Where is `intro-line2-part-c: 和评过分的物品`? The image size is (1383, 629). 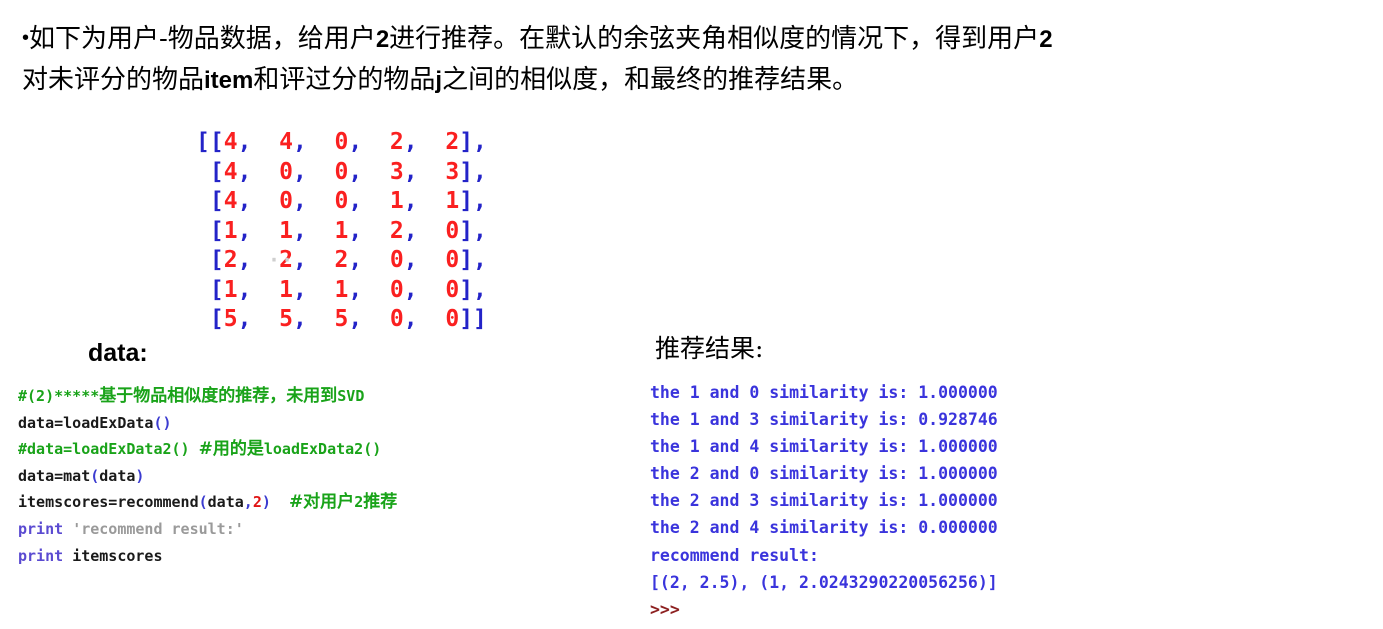
intro-line2-part-c: 和评过分的物品 is located at coordinates (344, 80).